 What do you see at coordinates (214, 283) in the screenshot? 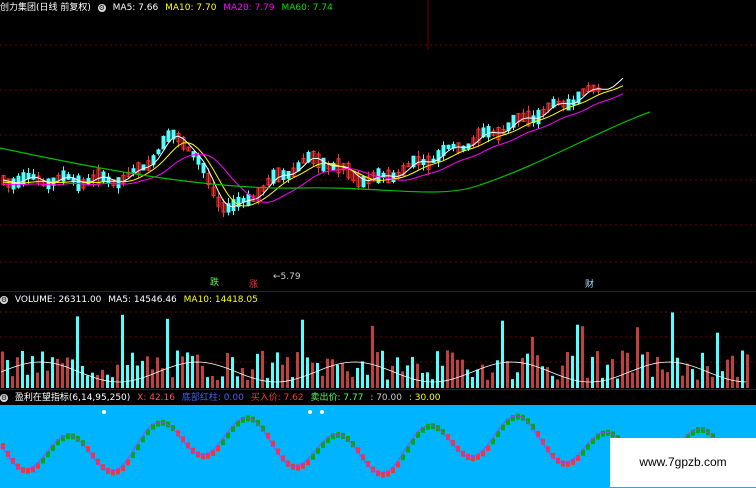
I see `event-marker-die: 跌` at bounding box center [214, 283].